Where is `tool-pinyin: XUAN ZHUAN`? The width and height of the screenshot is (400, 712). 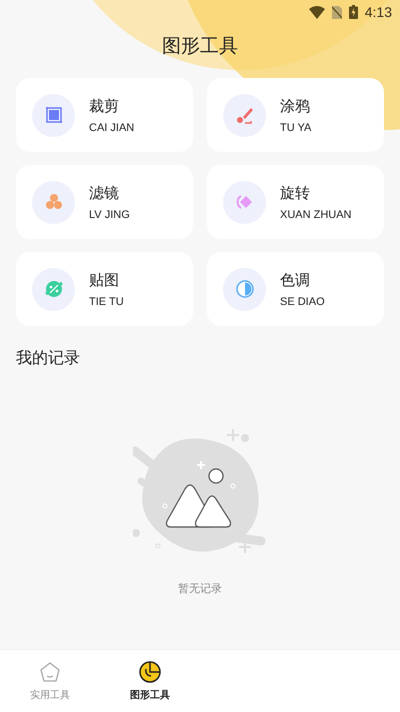
tool-pinyin: XUAN ZHUAN is located at coordinates (316, 214).